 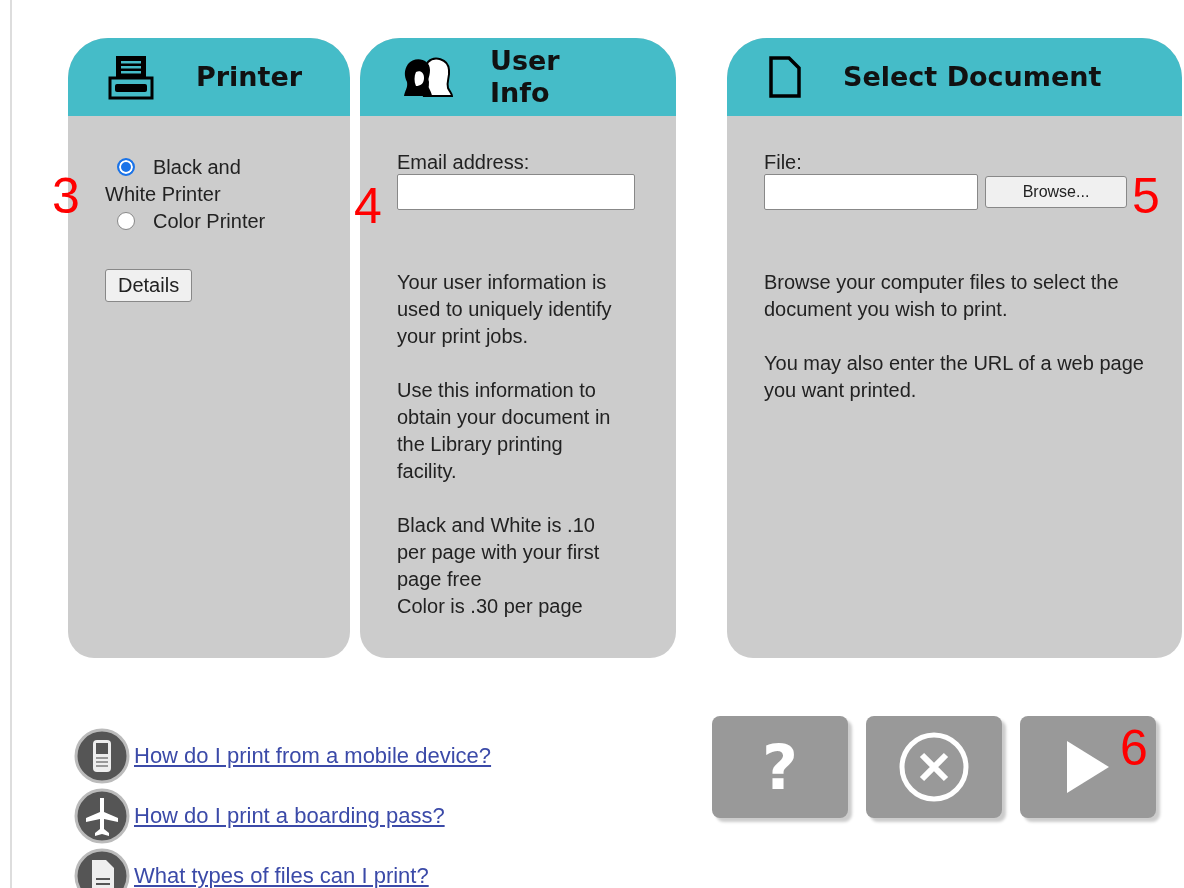 I want to click on help-text: Your user information is used to uniquely identify your print jobs., so click(x=505, y=309).